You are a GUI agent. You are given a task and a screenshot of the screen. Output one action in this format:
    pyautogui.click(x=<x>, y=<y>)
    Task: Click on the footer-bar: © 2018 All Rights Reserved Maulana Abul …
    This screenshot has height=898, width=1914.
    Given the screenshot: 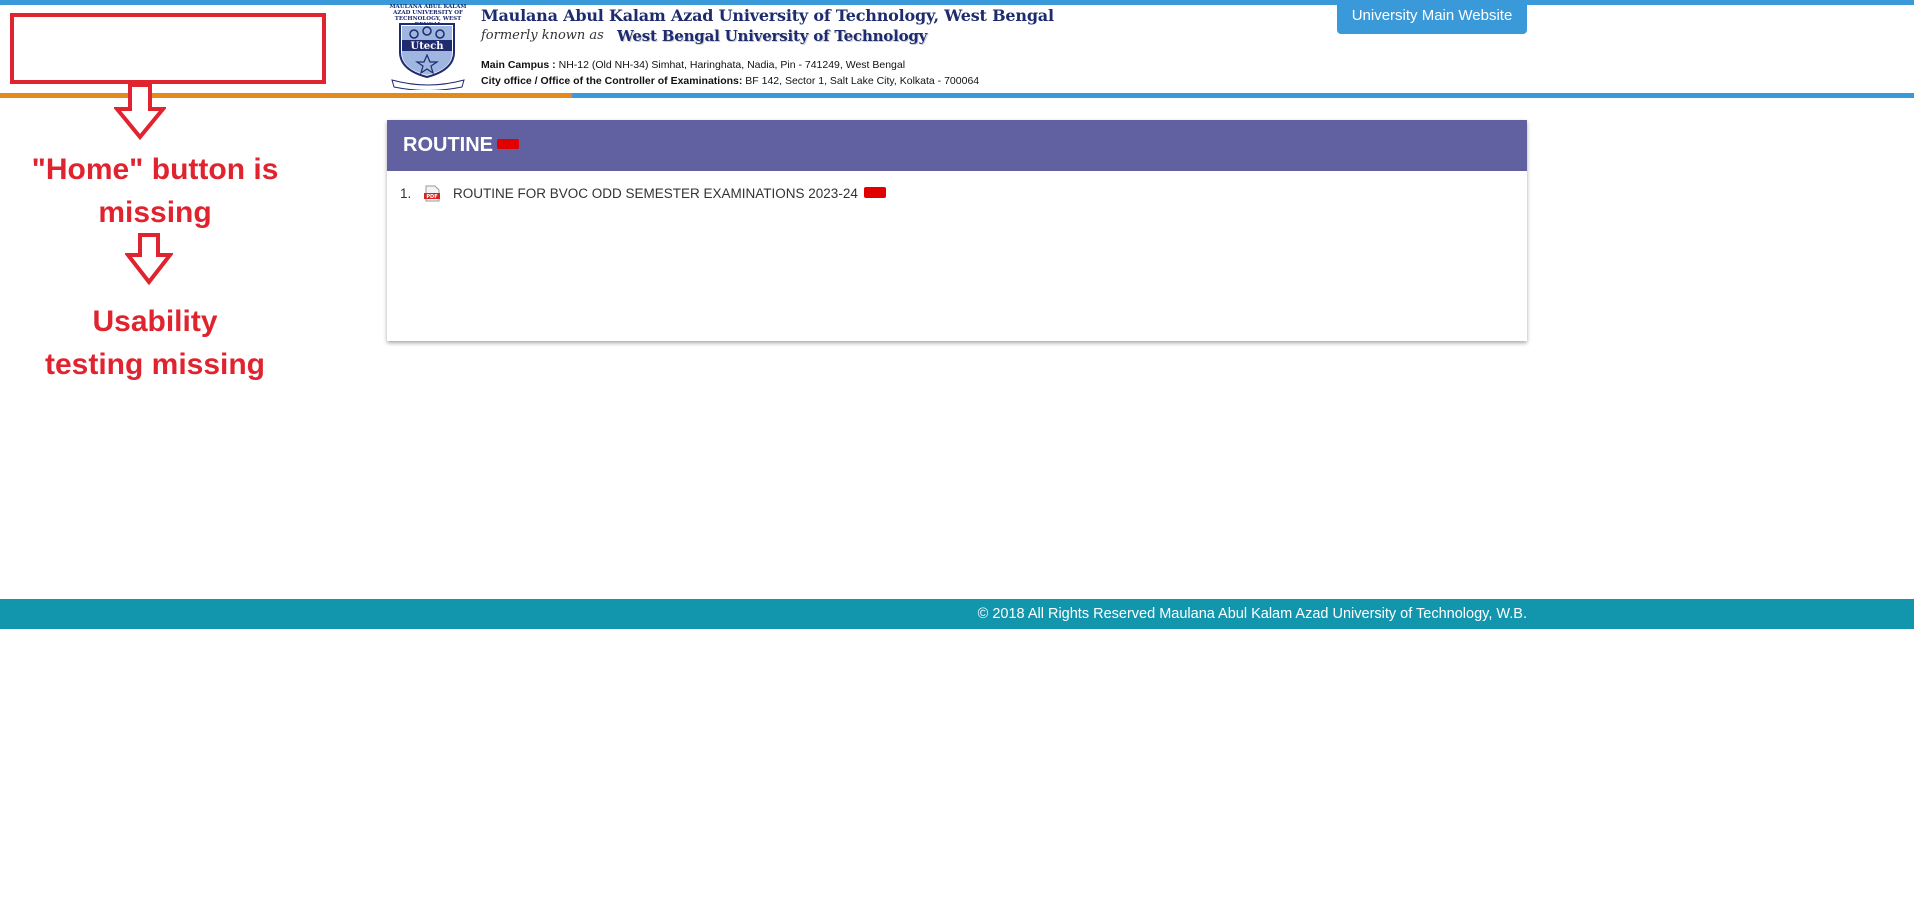 What is the action you would take?
    pyautogui.click(x=957, y=614)
    